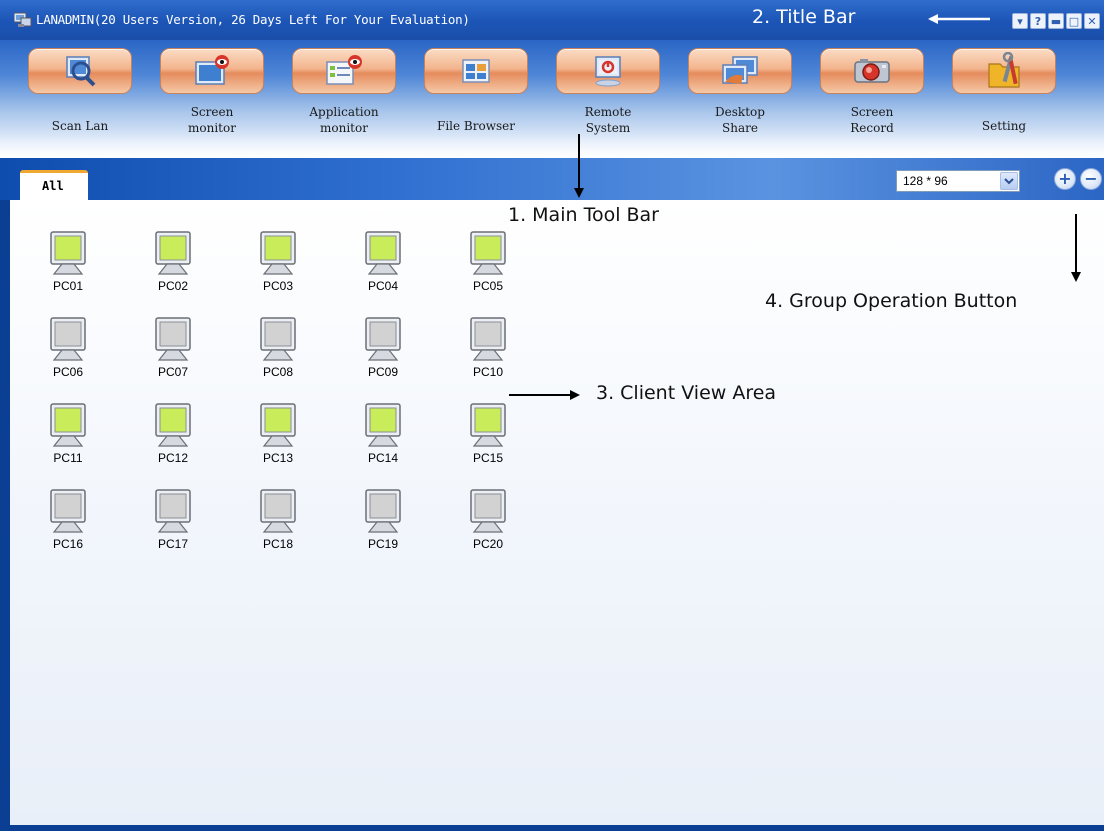 The image size is (1104, 831). I want to click on client-pc-label: PC02, so click(173, 286).